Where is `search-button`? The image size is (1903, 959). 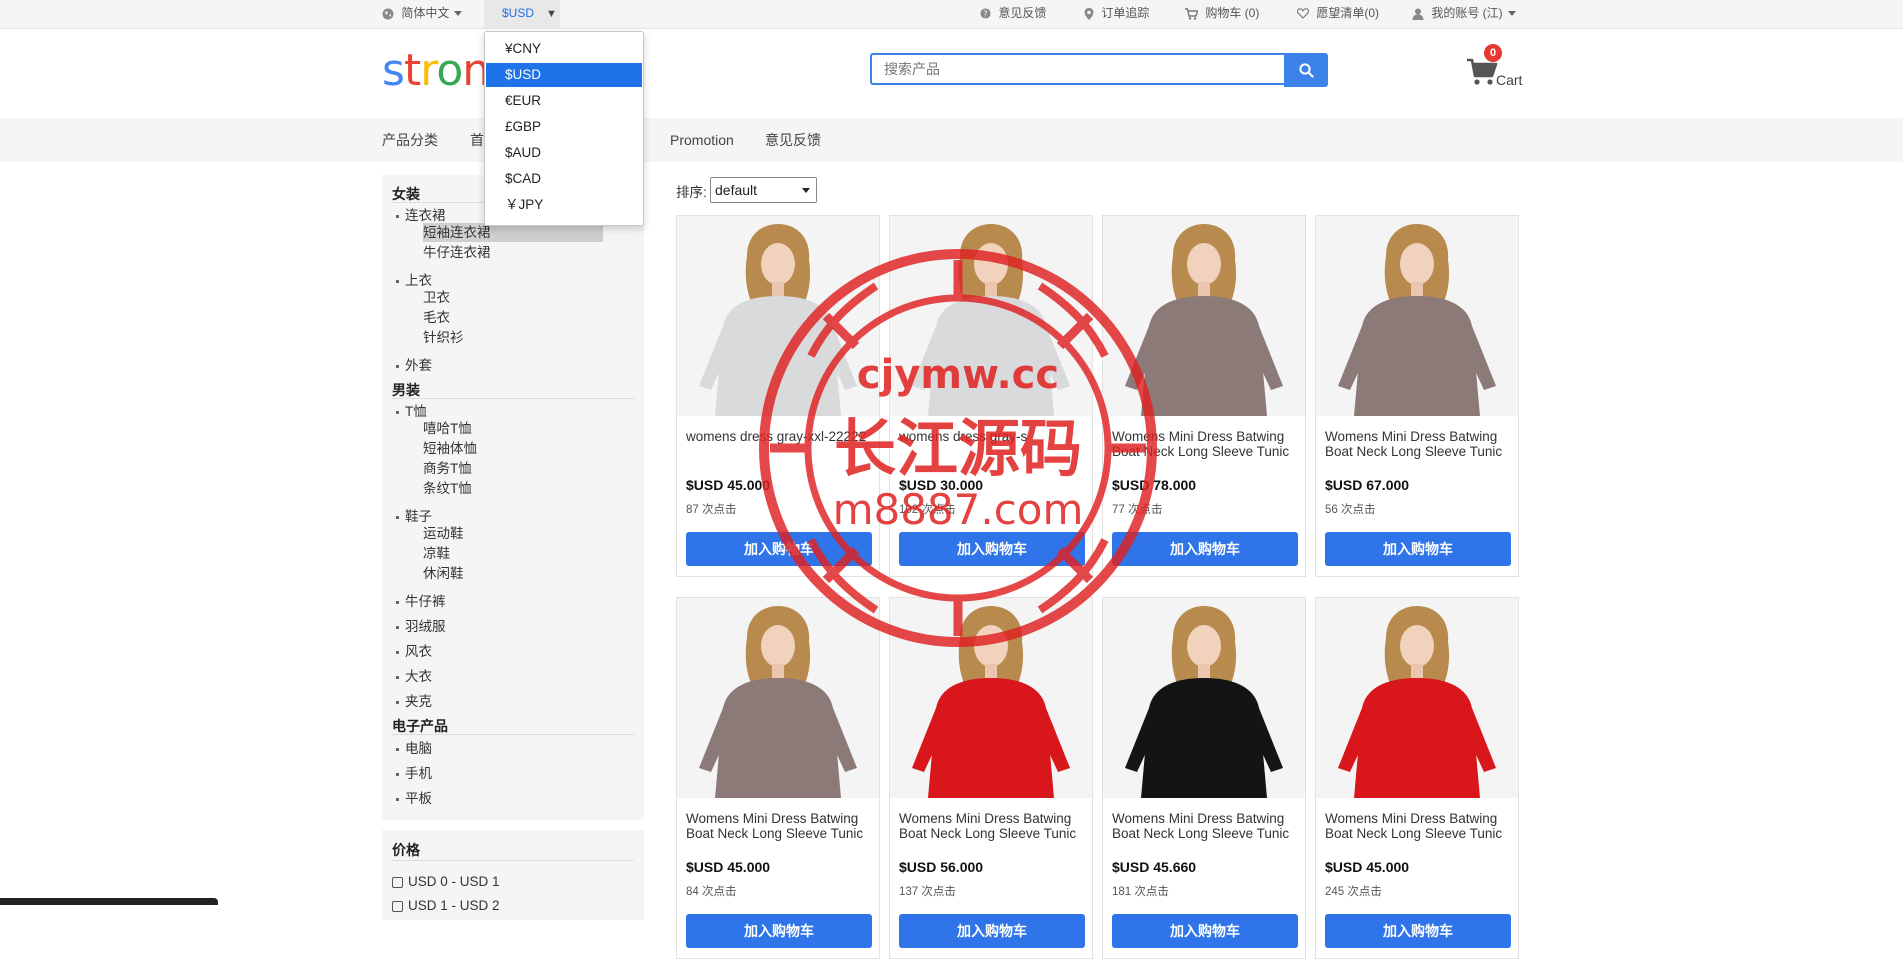 search-button is located at coordinates (1306, 70).